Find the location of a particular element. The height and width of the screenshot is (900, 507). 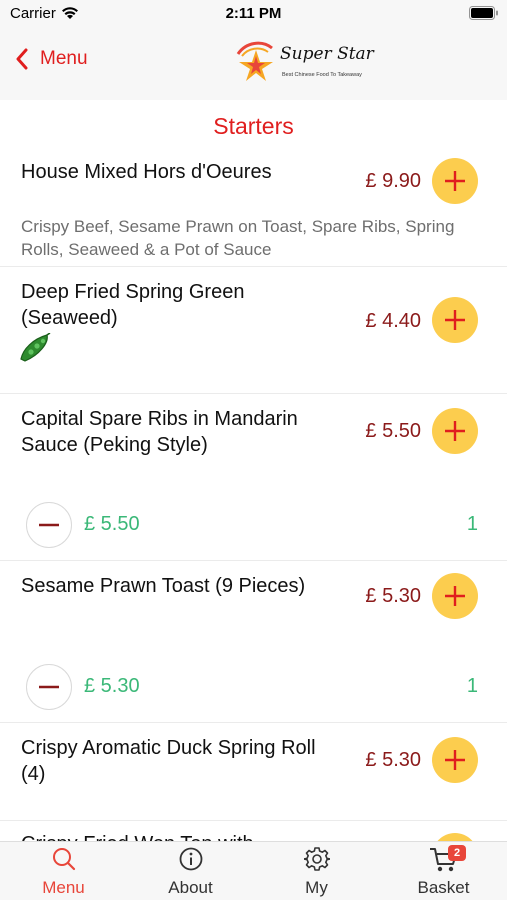

tab-about: About is located at coordinates (190, 871).